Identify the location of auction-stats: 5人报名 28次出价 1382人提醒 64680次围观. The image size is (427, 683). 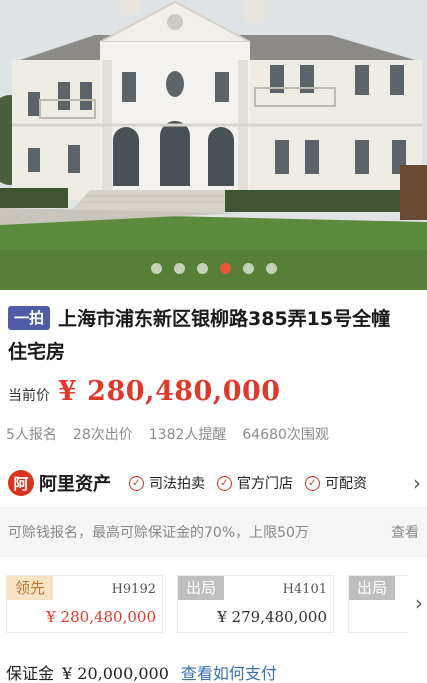
(167, 434).